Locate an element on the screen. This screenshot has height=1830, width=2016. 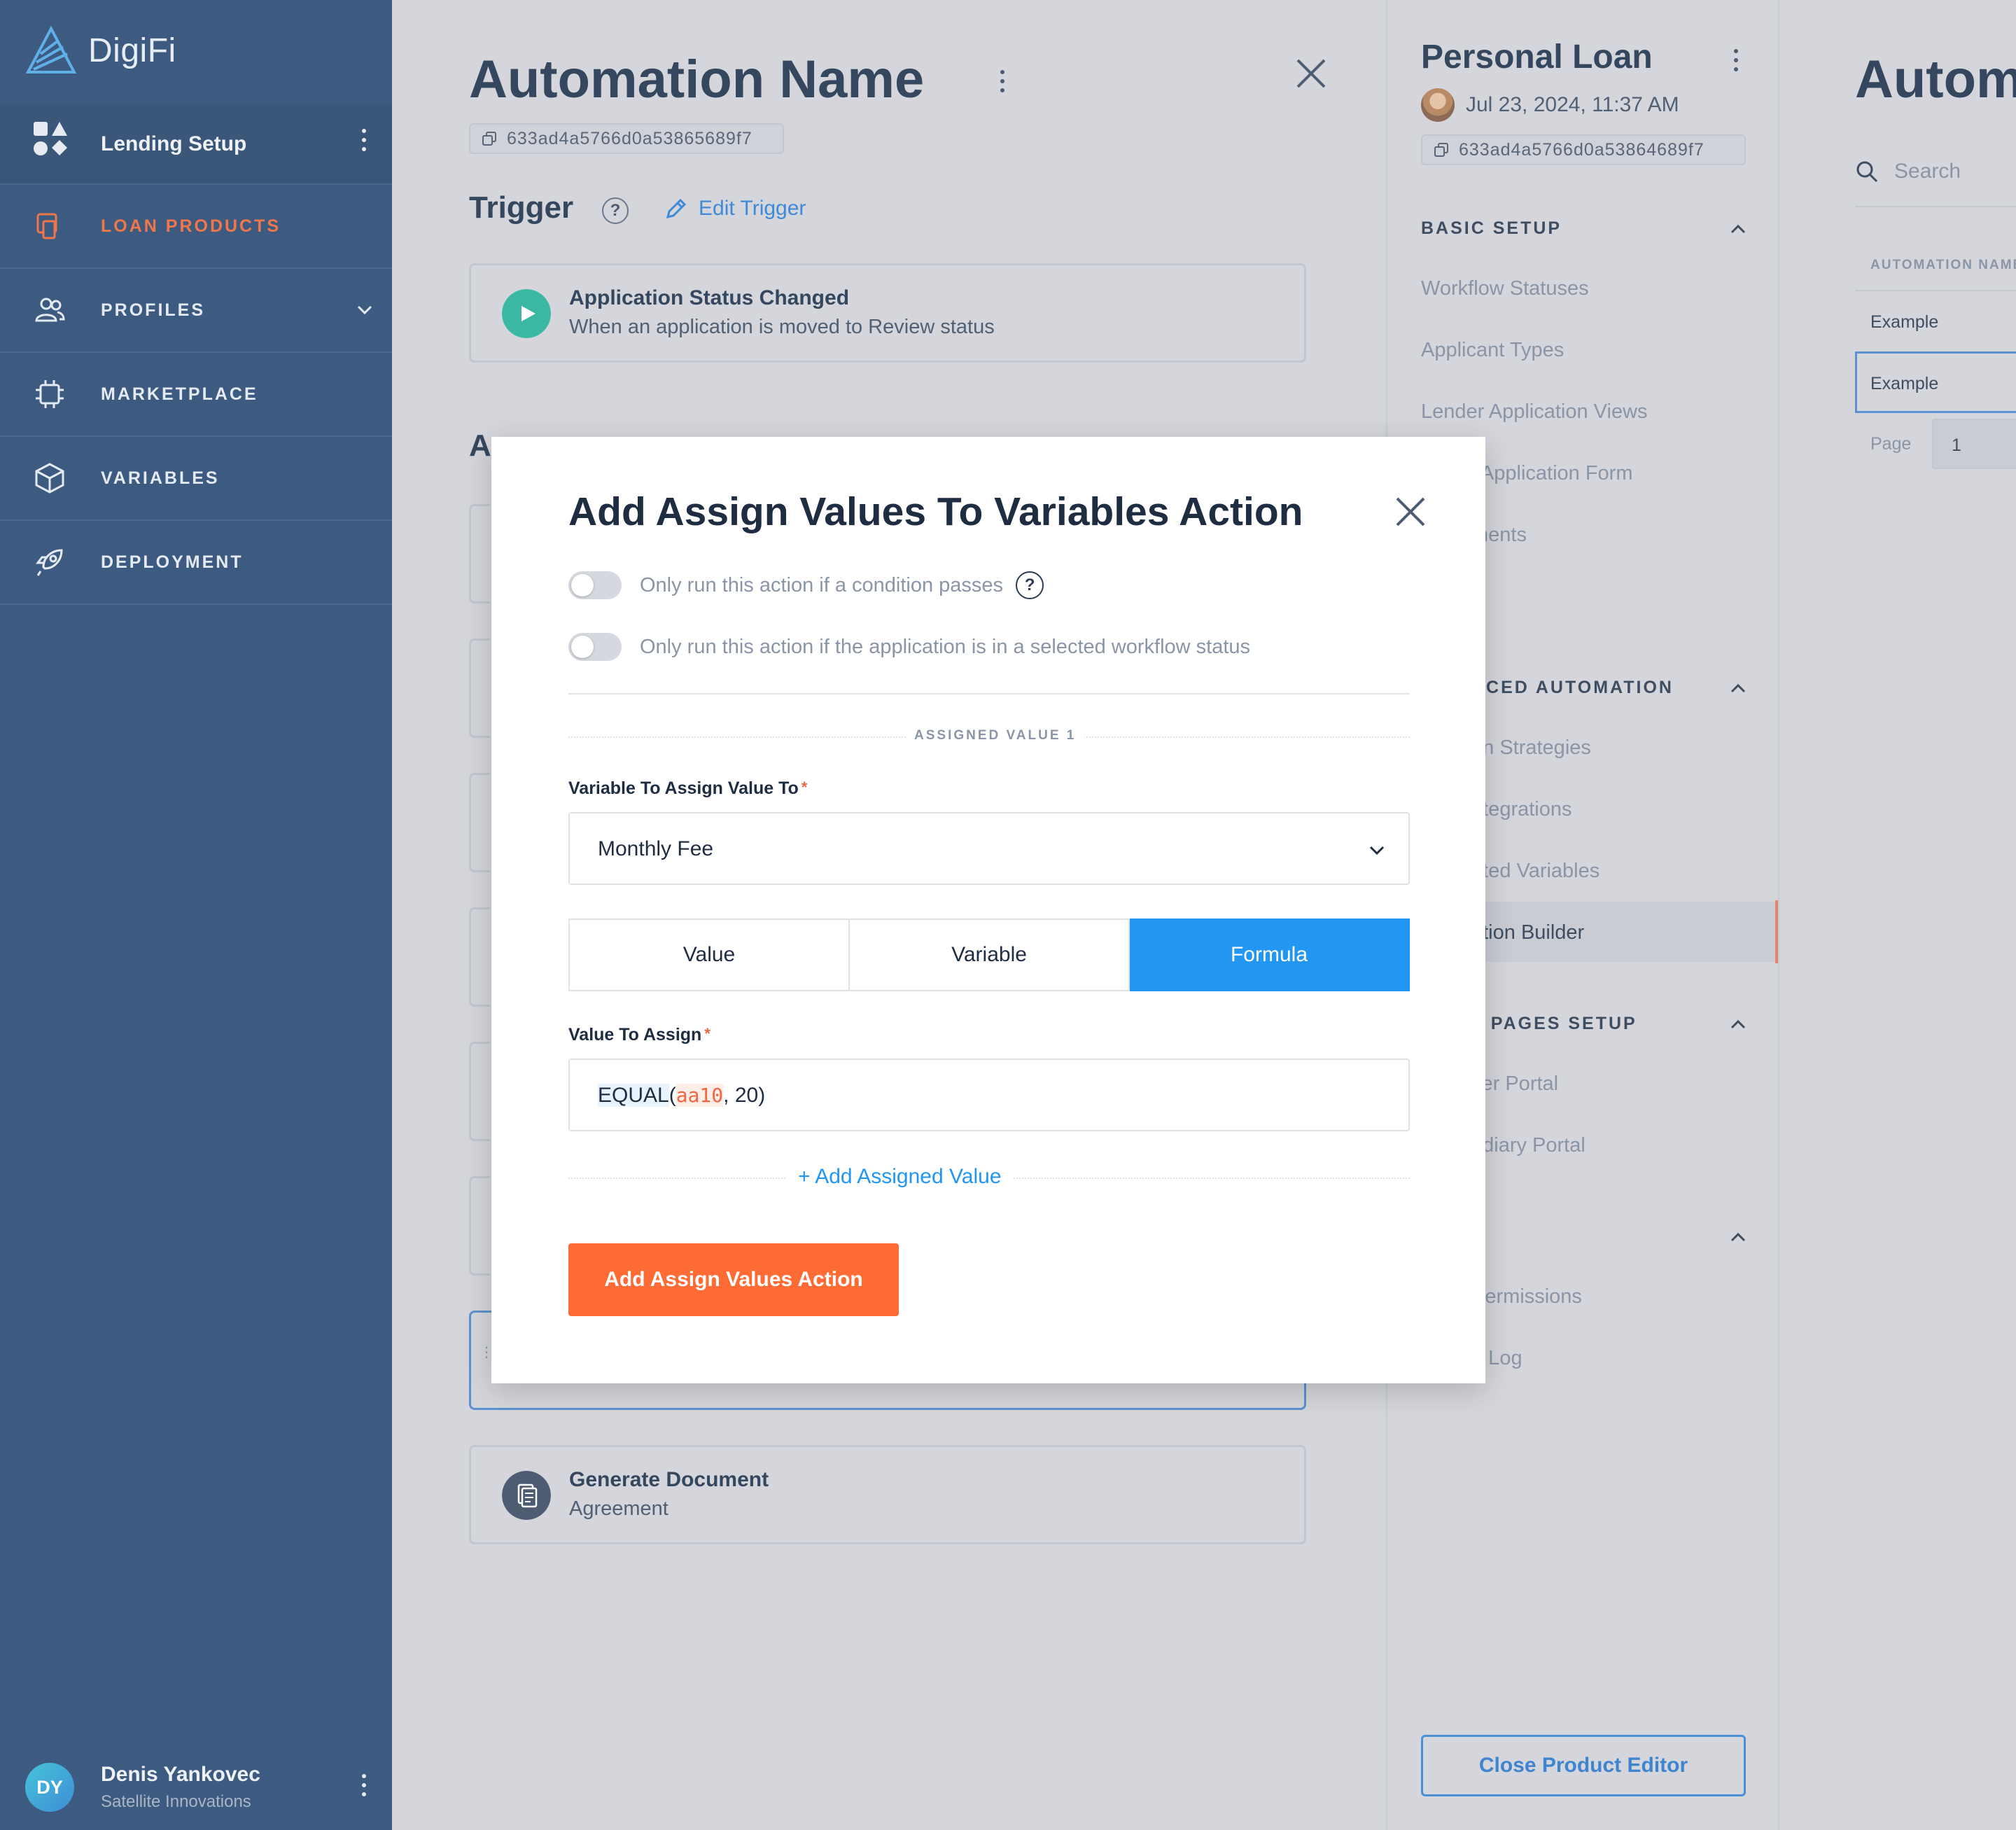
user-name: Denis Yankovec is located at coordinates (180, 1775).